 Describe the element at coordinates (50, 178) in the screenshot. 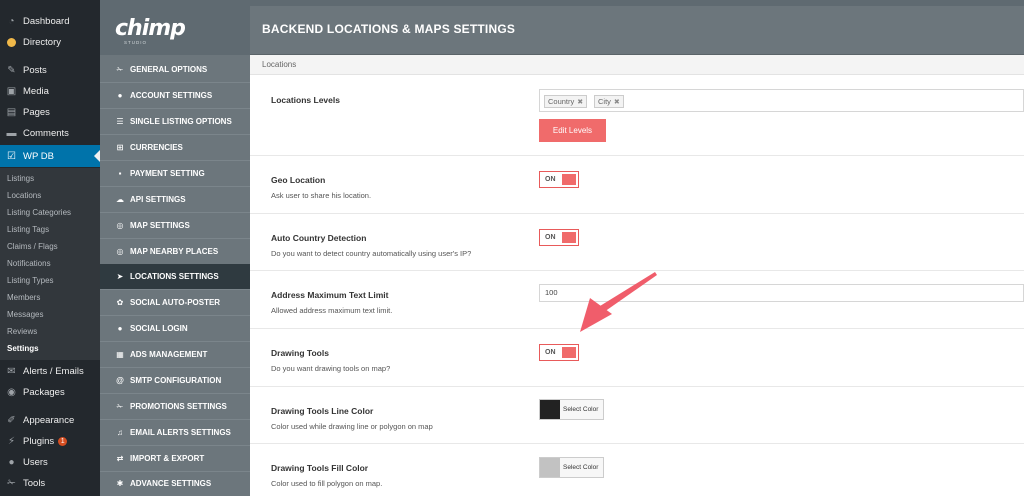

I see `submenu-listings: Listings` at that location.